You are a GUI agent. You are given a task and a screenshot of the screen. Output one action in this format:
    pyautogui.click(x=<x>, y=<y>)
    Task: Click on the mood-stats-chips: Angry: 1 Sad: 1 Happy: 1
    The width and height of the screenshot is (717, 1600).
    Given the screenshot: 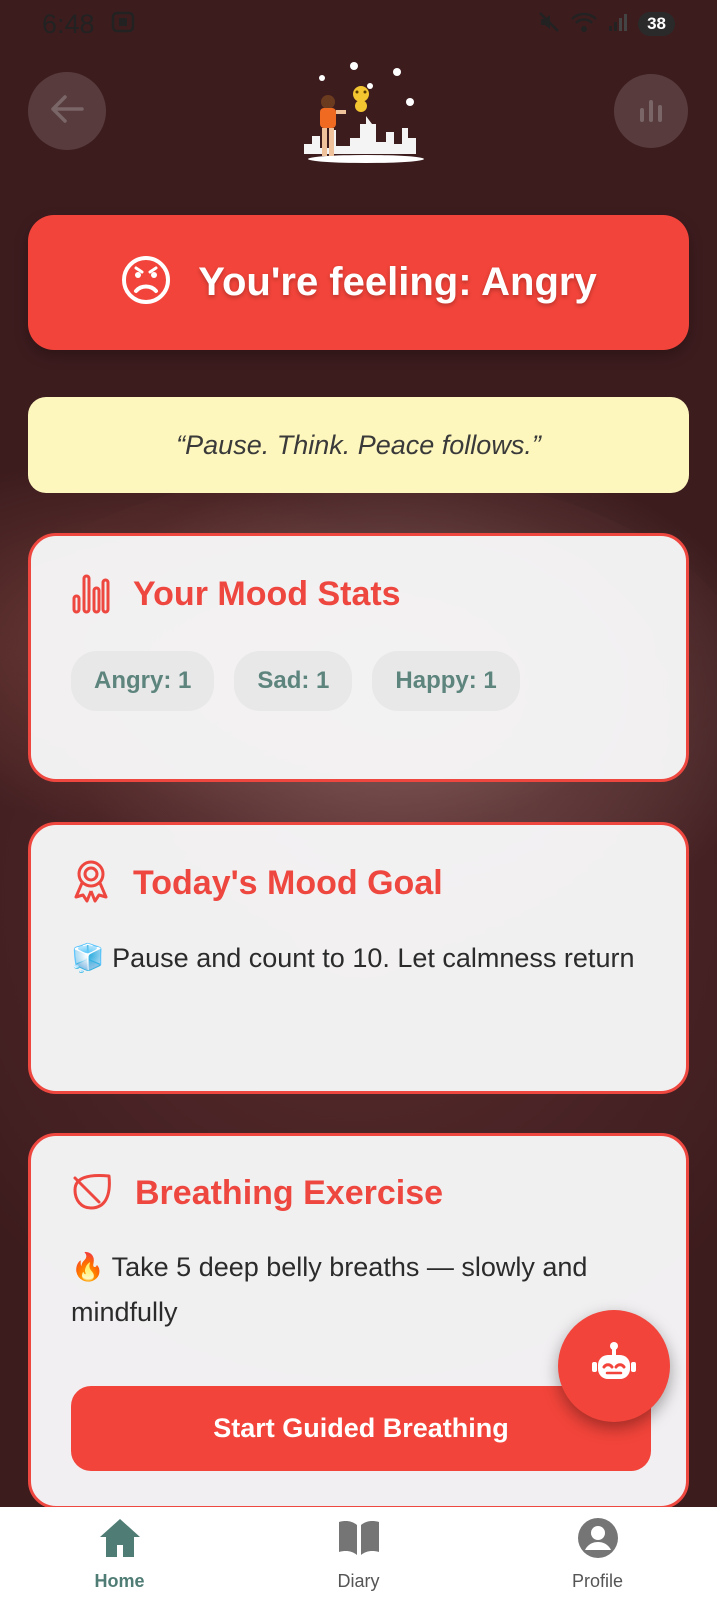 What is the action you would take?
    pyautogui.click(x=358, y=681)
    